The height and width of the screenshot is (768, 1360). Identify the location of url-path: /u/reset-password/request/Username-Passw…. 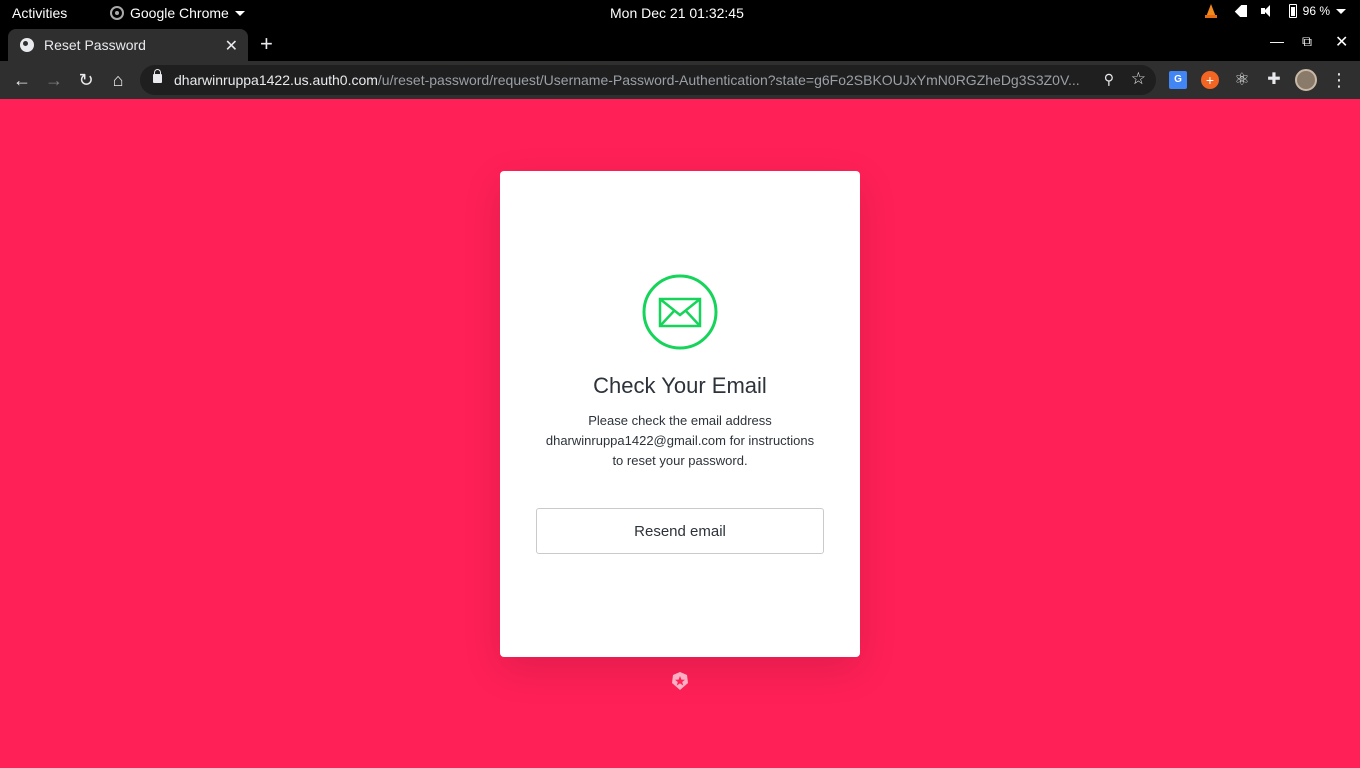
(728, 80).